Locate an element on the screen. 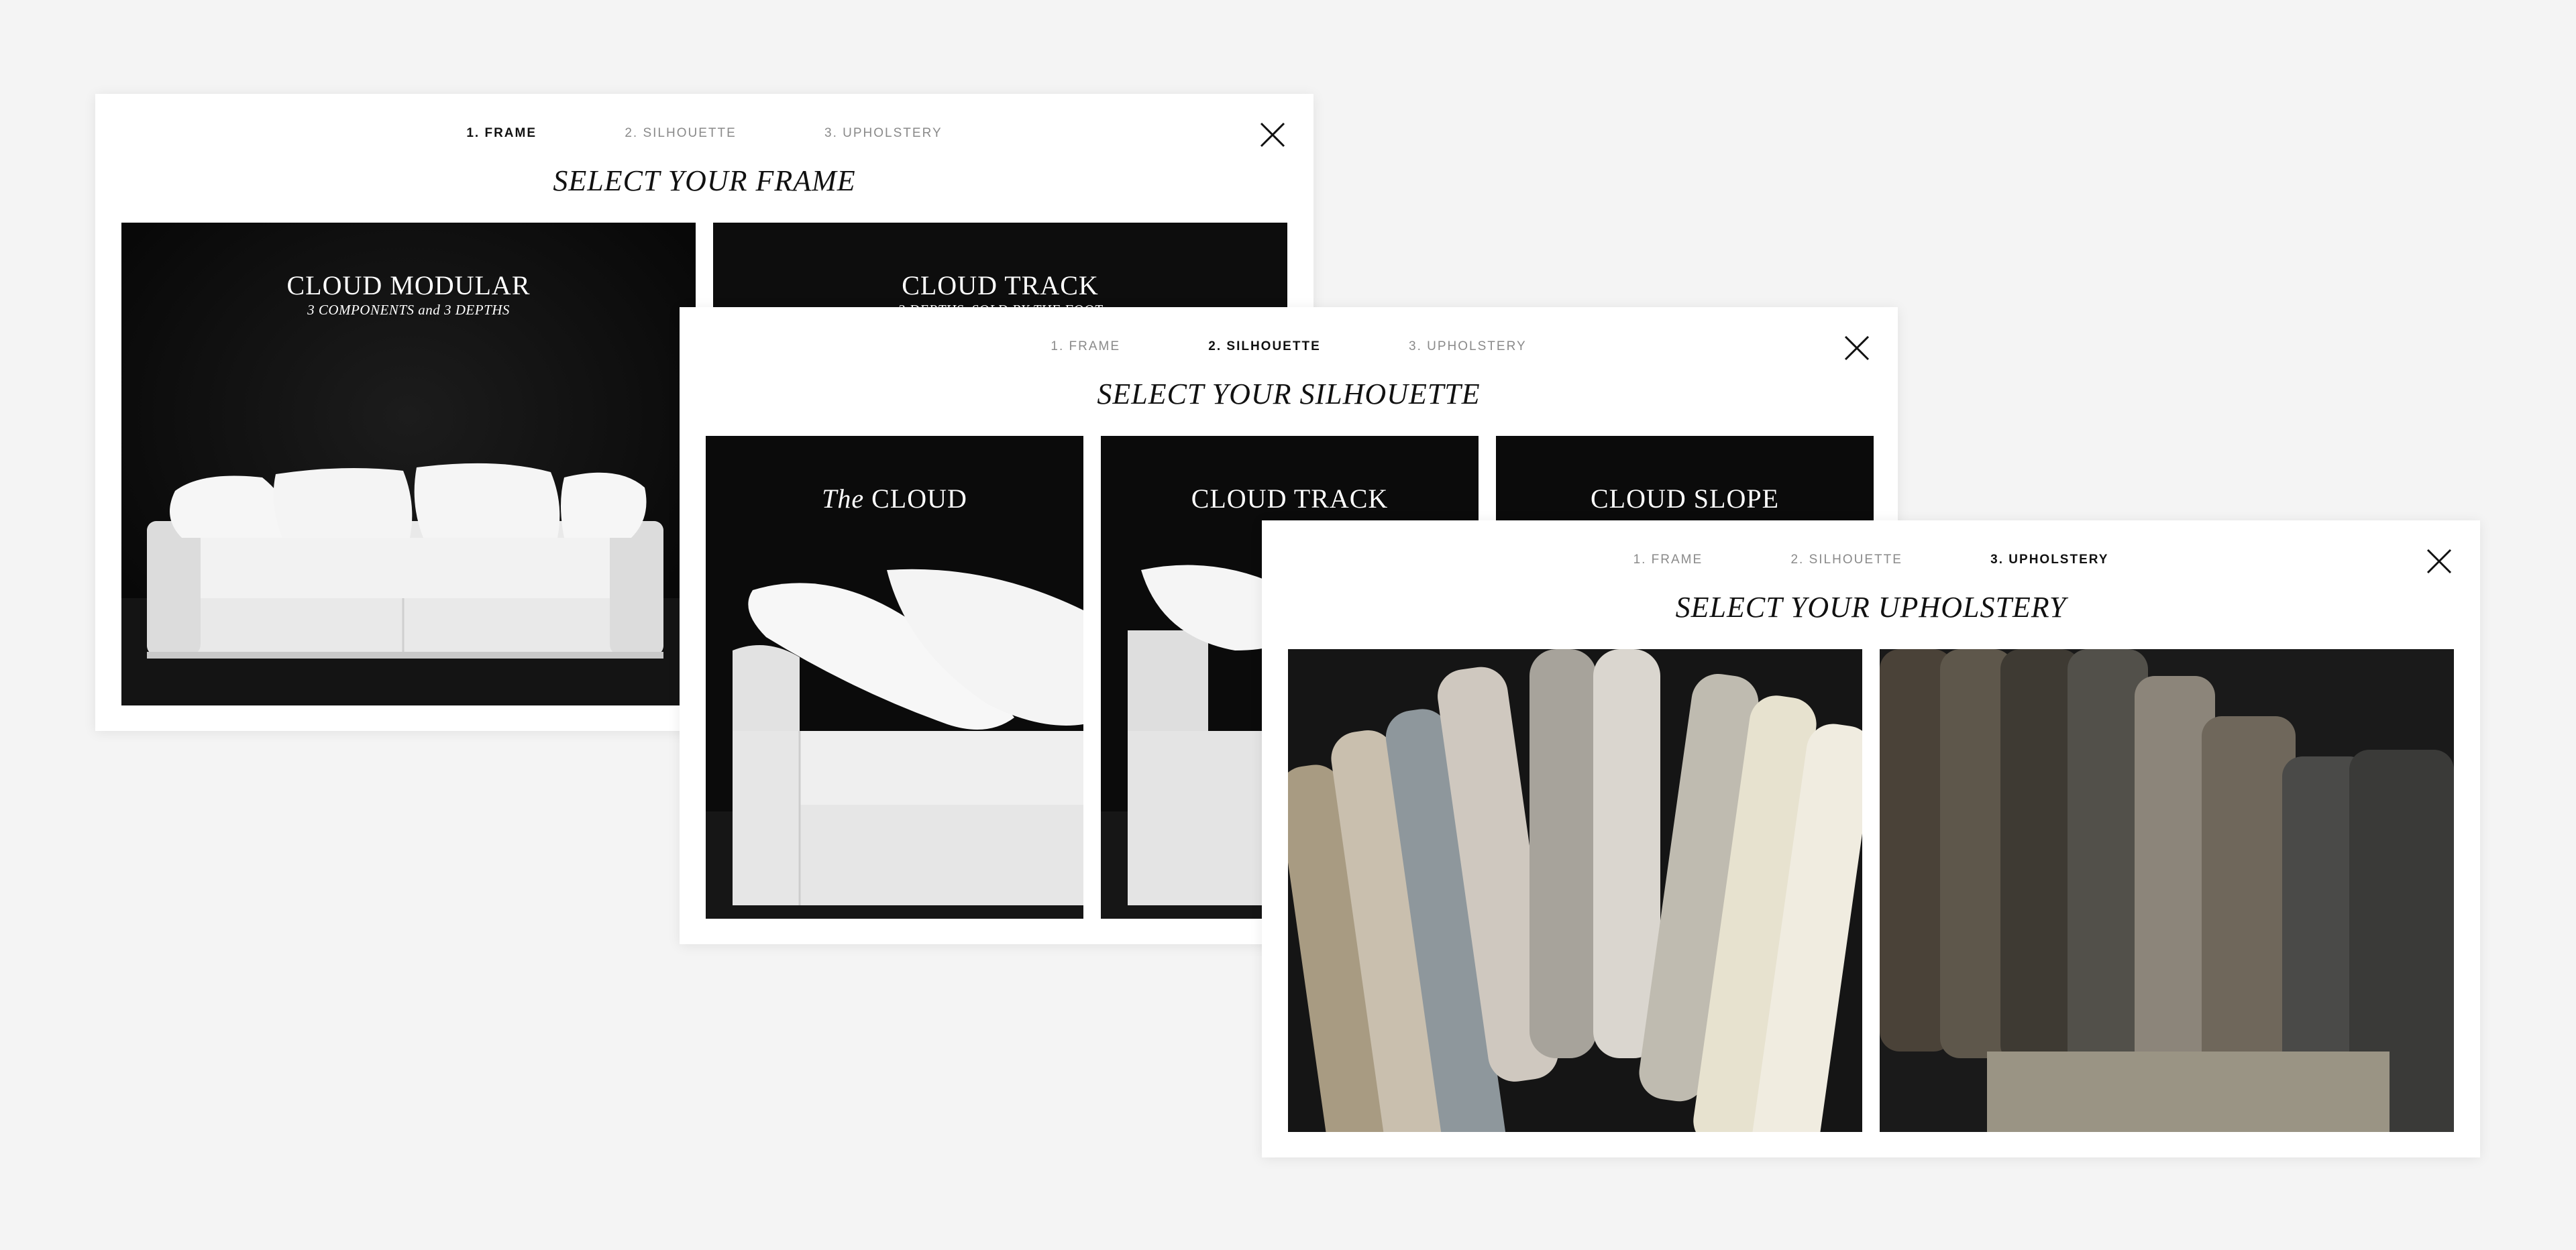 The image size is (2576, 1250). card-title-prefix: The is located at coordinates (843, 499).